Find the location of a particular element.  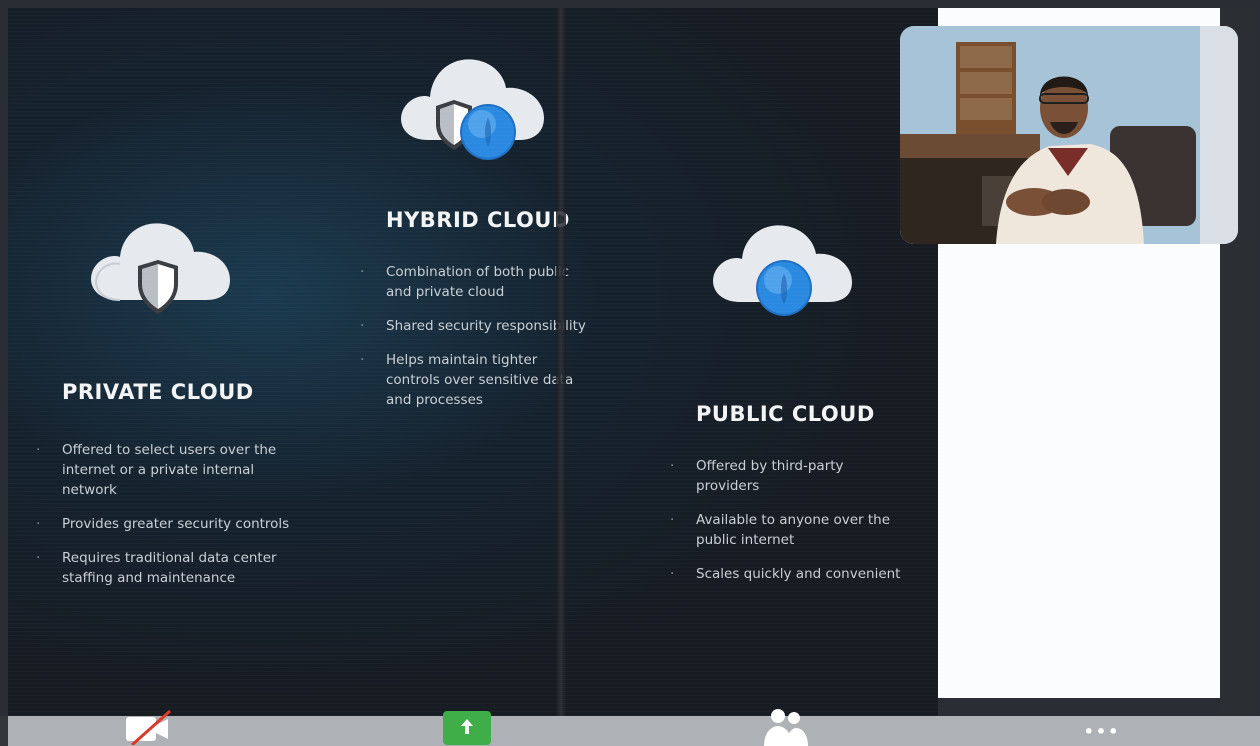

list-item: Offered by third-party providers is located at coordinates (786, 476).